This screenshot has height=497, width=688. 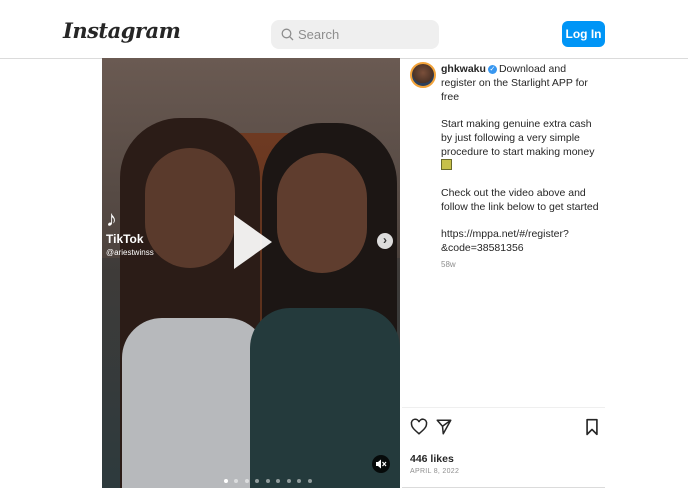 What do you see at coordinates (194, 403) in the screenshot?
I see `video-shirt-left` at bounding box center [194, 403].